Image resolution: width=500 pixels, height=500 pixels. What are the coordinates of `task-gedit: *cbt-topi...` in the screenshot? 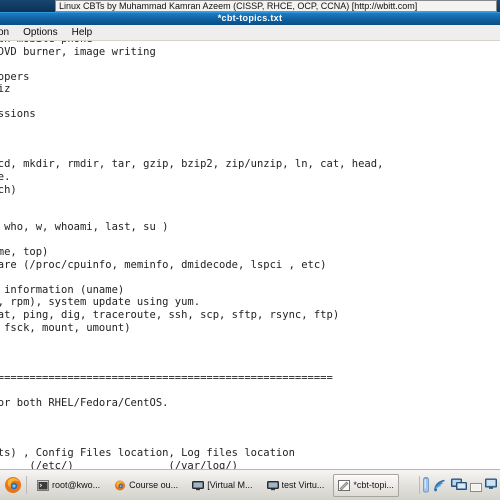 It's located at (366, 485).